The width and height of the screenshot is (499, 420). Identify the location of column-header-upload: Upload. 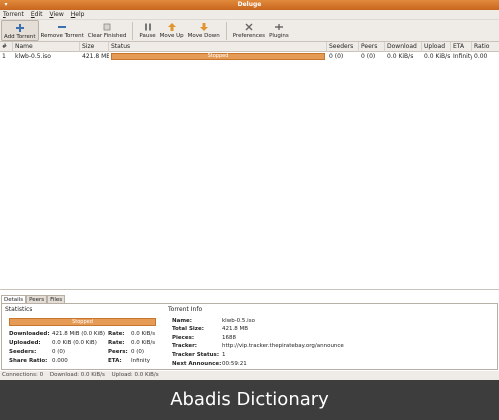
(436, 47).